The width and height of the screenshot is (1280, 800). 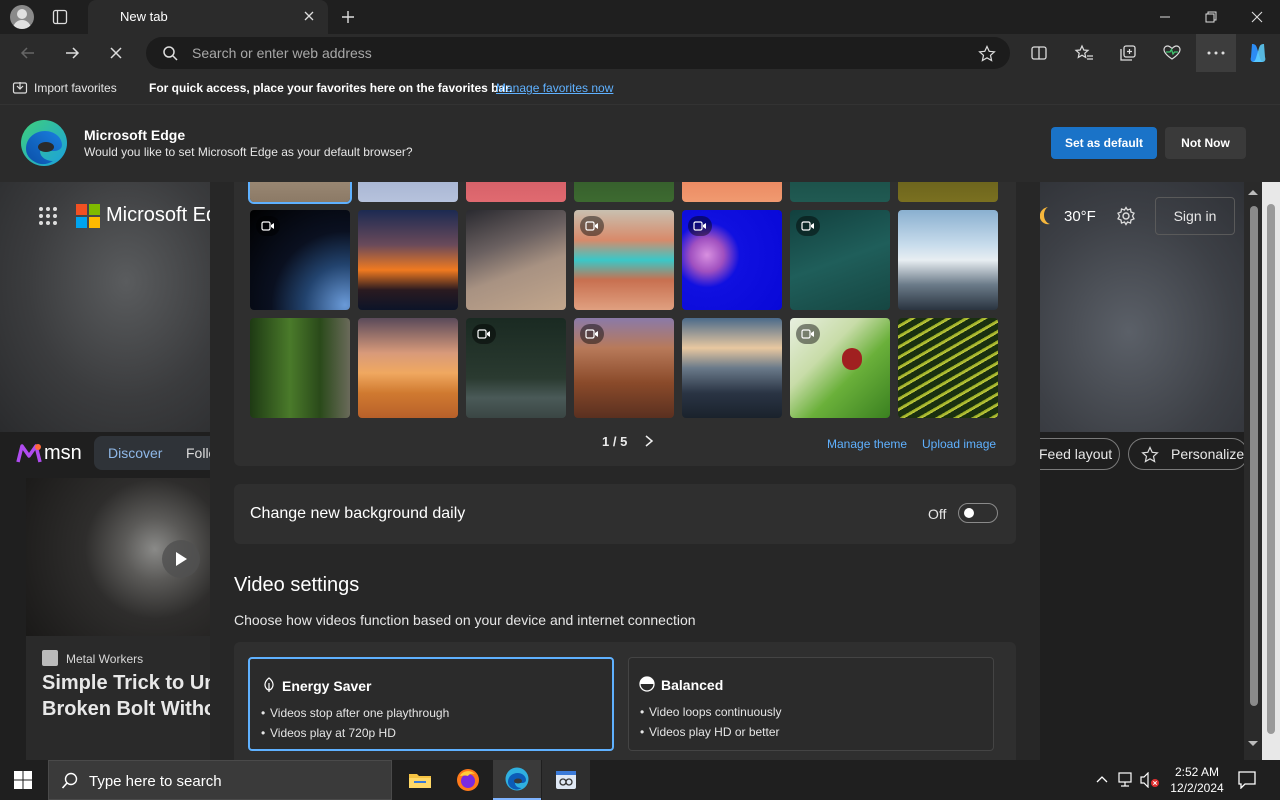 What do you see at coordinates (1128, 53) in the screenshot?
I see `collections-icon` at bounding box center [1128, 53].